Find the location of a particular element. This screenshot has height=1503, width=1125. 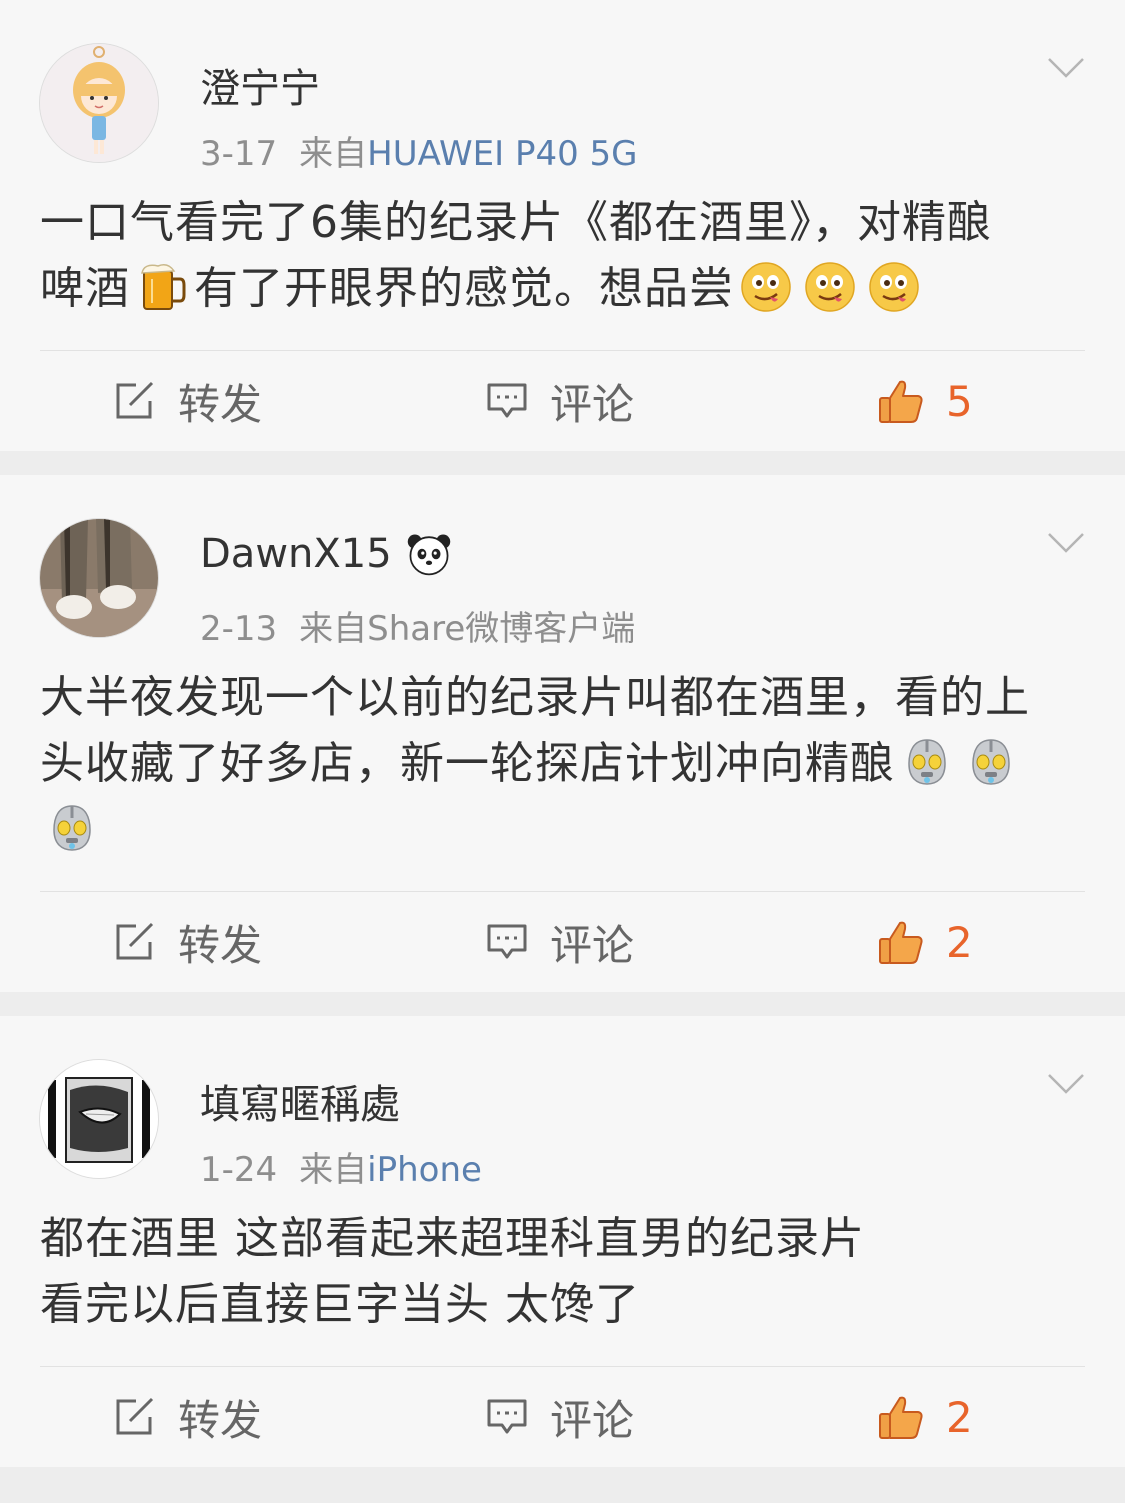

post-meta: 3-17 来自HUAWEI P40 5G is located at coordinates (419, 150).